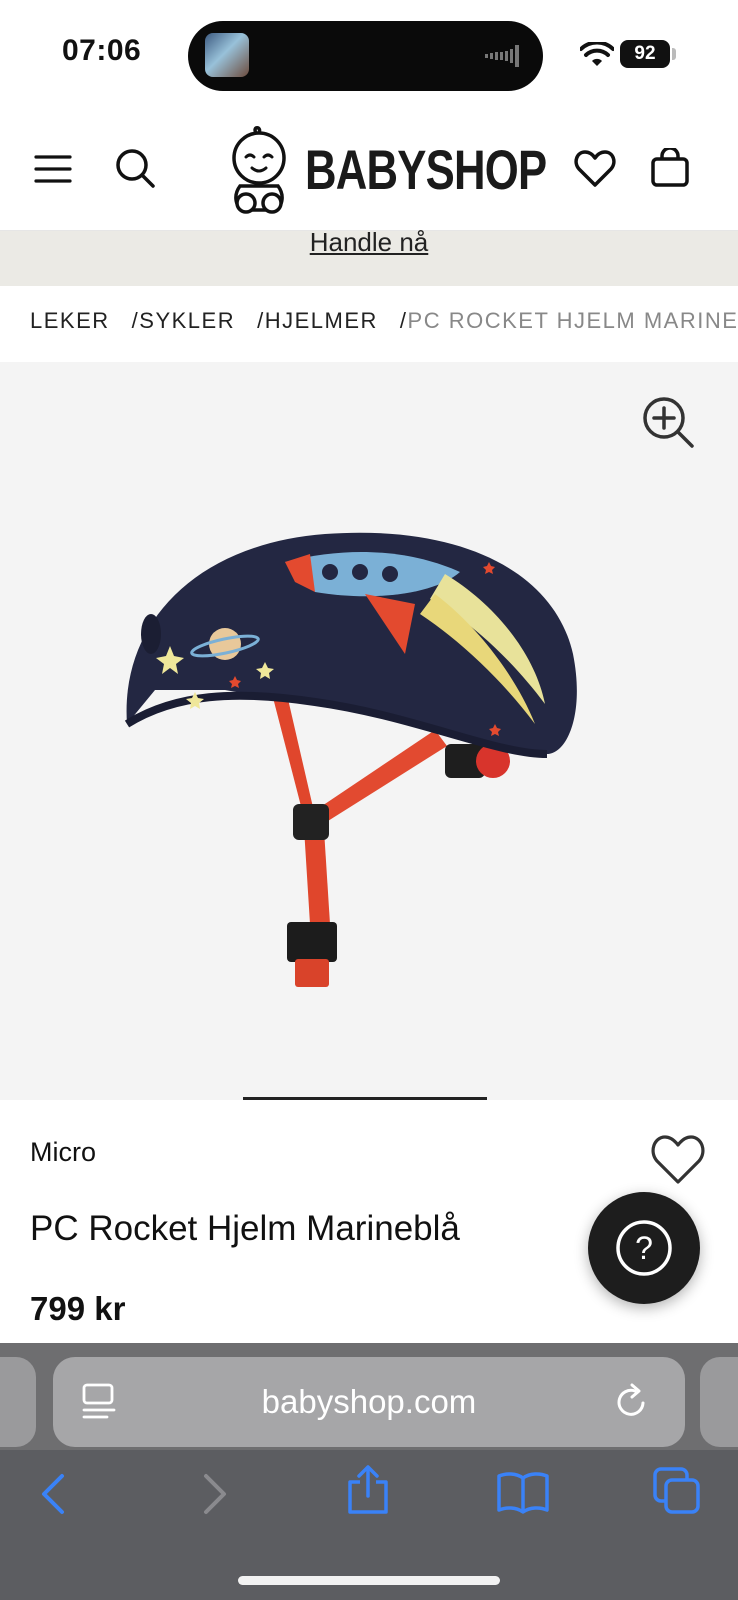 The height and width of the screenshot is (1600, 738). Describe the element at coordinates (54, 1494) in the screenshot. I see `back-chevron-icon` at that location.